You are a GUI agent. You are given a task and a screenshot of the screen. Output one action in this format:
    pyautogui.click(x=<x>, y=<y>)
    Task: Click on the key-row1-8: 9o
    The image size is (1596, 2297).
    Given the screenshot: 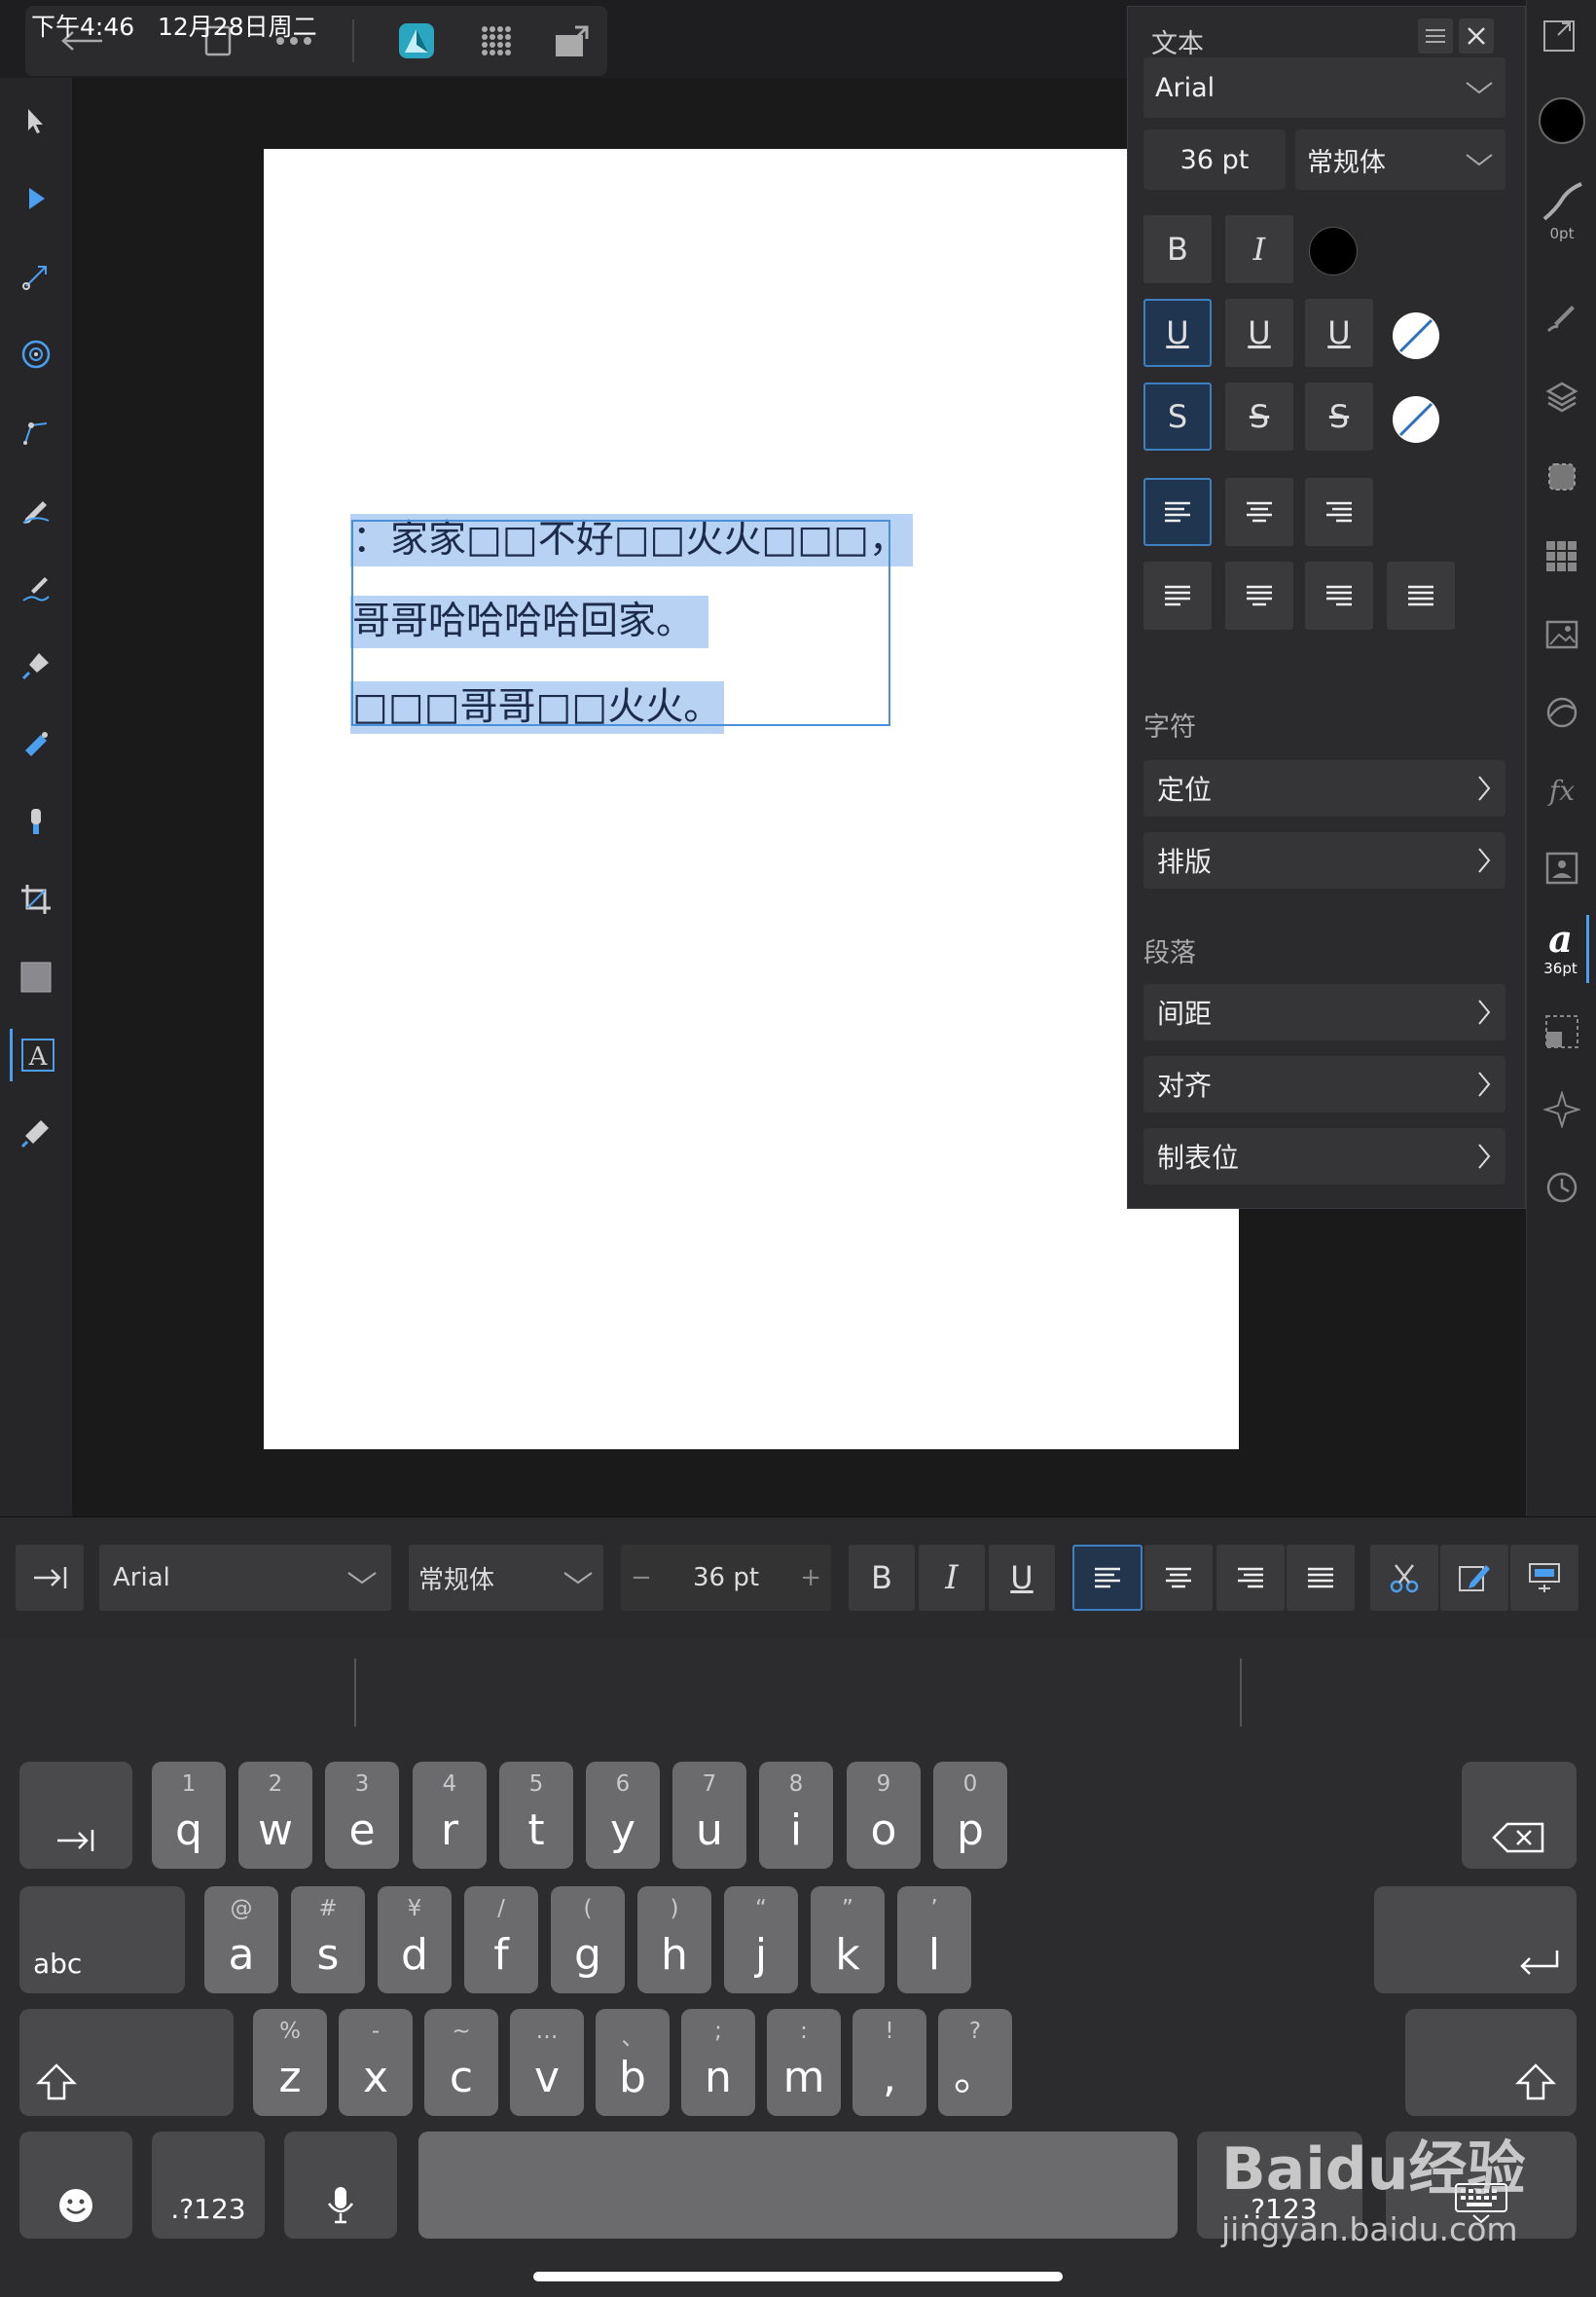 What is the action you would take?
    pyautogui.click(x=884, y=1815)
    